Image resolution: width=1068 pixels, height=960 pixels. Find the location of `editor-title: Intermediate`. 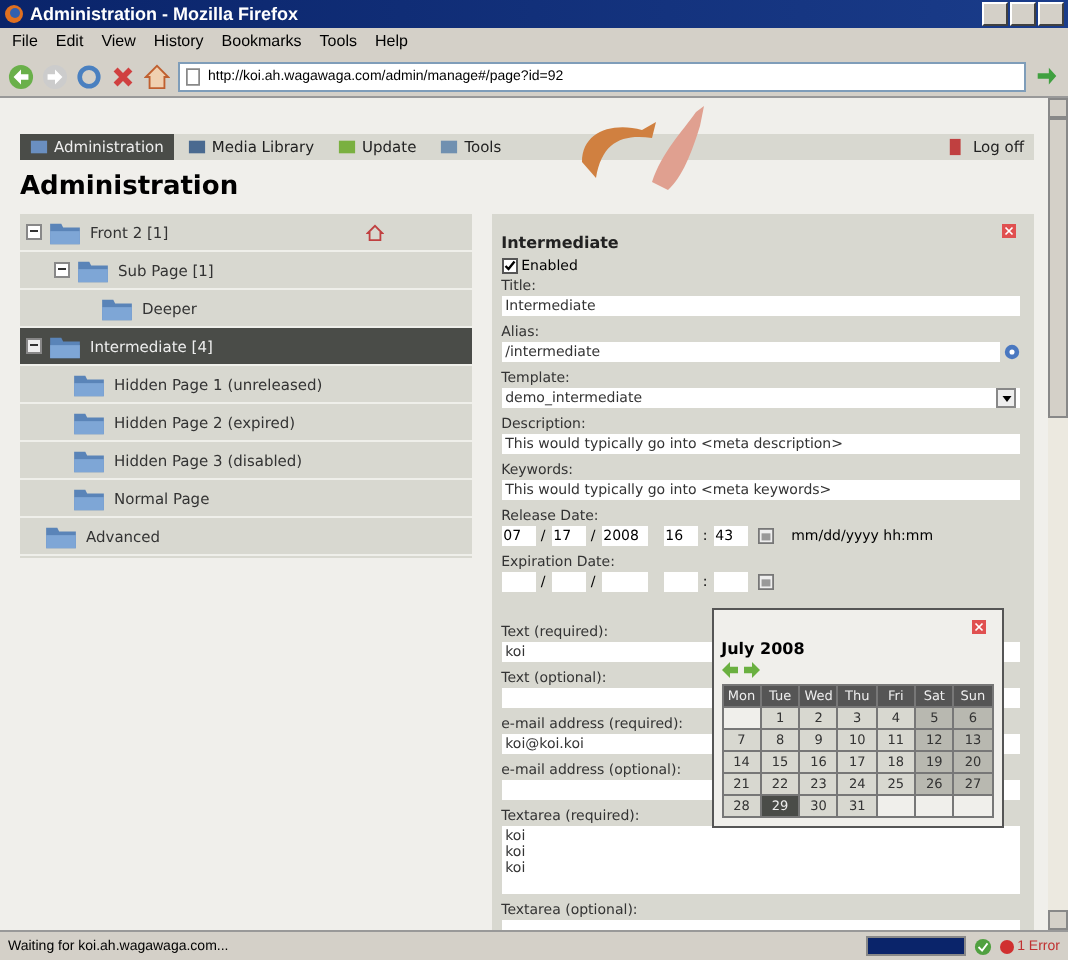

editor-title: Intermediate is located at coordinates (561, 243).